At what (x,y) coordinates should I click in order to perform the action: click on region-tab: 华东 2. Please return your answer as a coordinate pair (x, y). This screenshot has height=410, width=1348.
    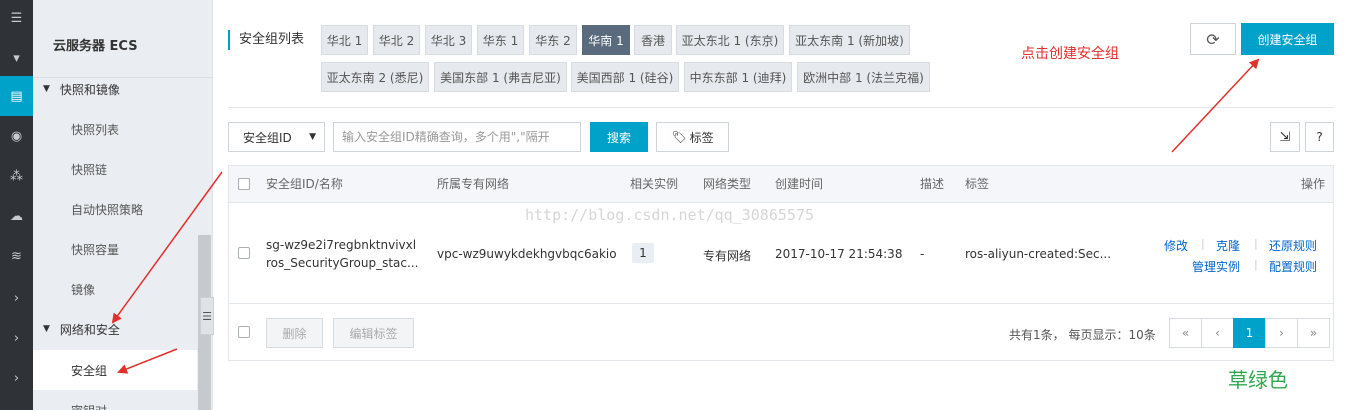
    Looking at the image, I should click on (553, 40).